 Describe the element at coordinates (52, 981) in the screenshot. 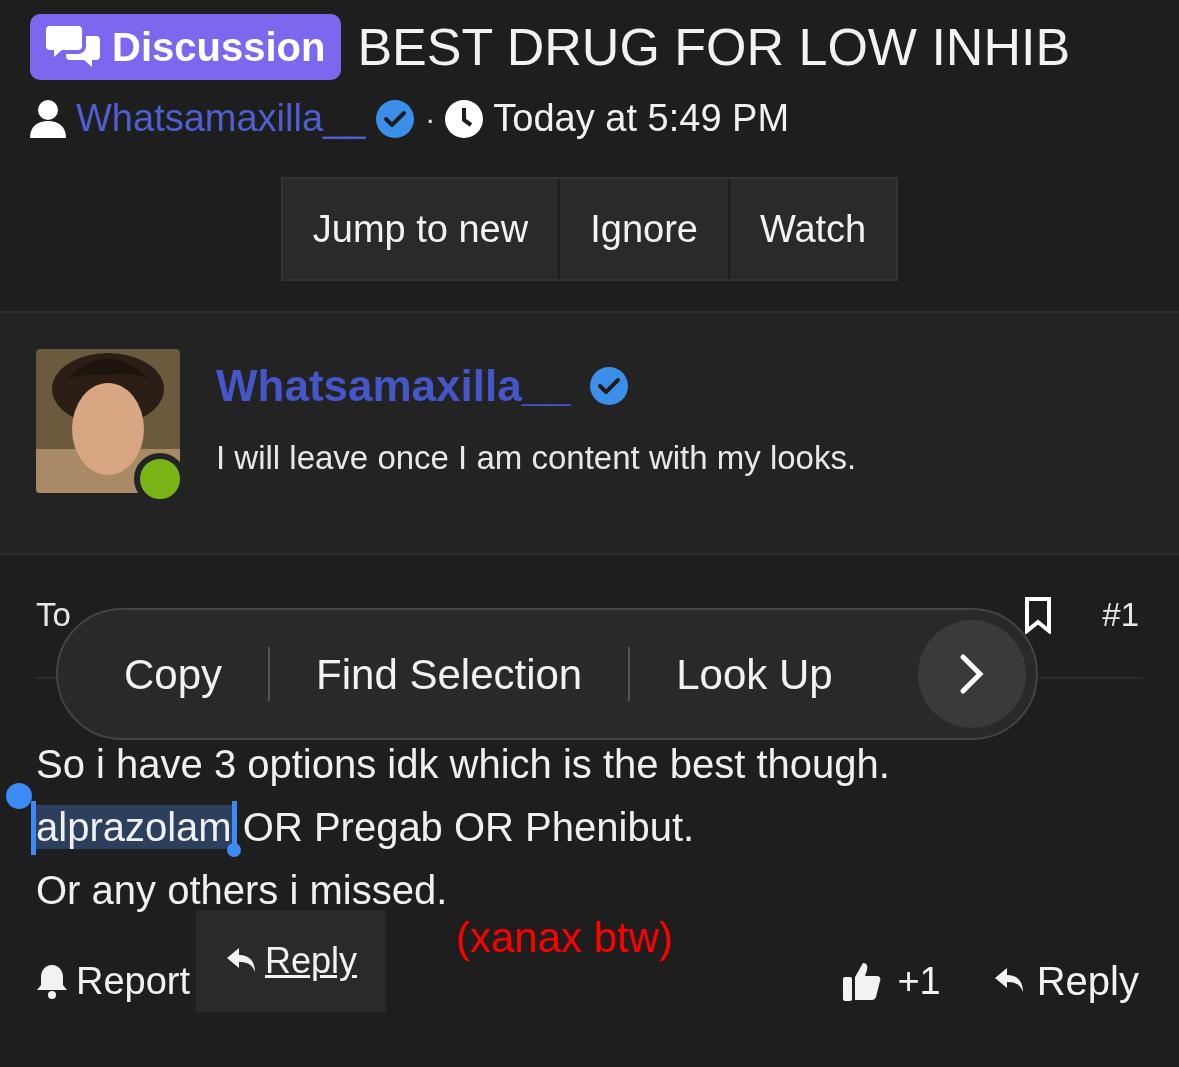

I see `bell-icon` at that location.